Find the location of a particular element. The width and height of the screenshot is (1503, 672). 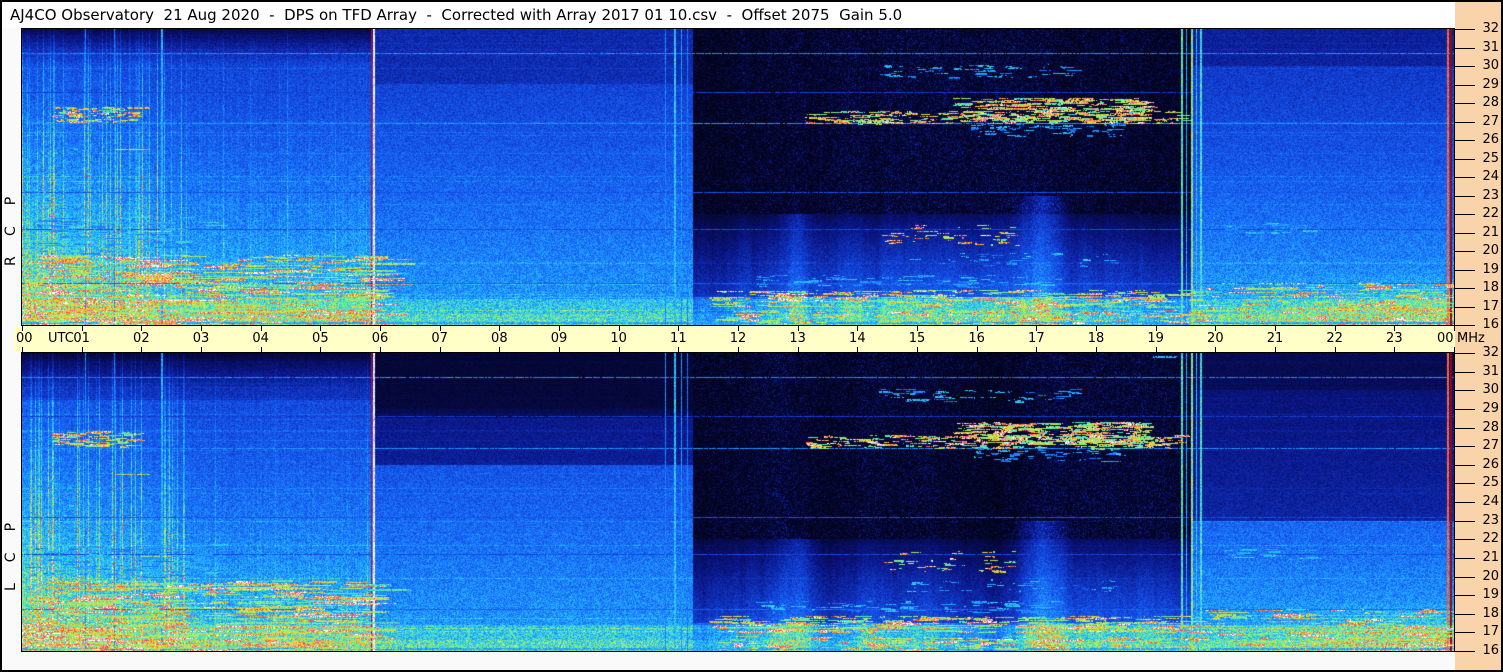

time-tick-label: 05 is located at coordinates (320, 338).